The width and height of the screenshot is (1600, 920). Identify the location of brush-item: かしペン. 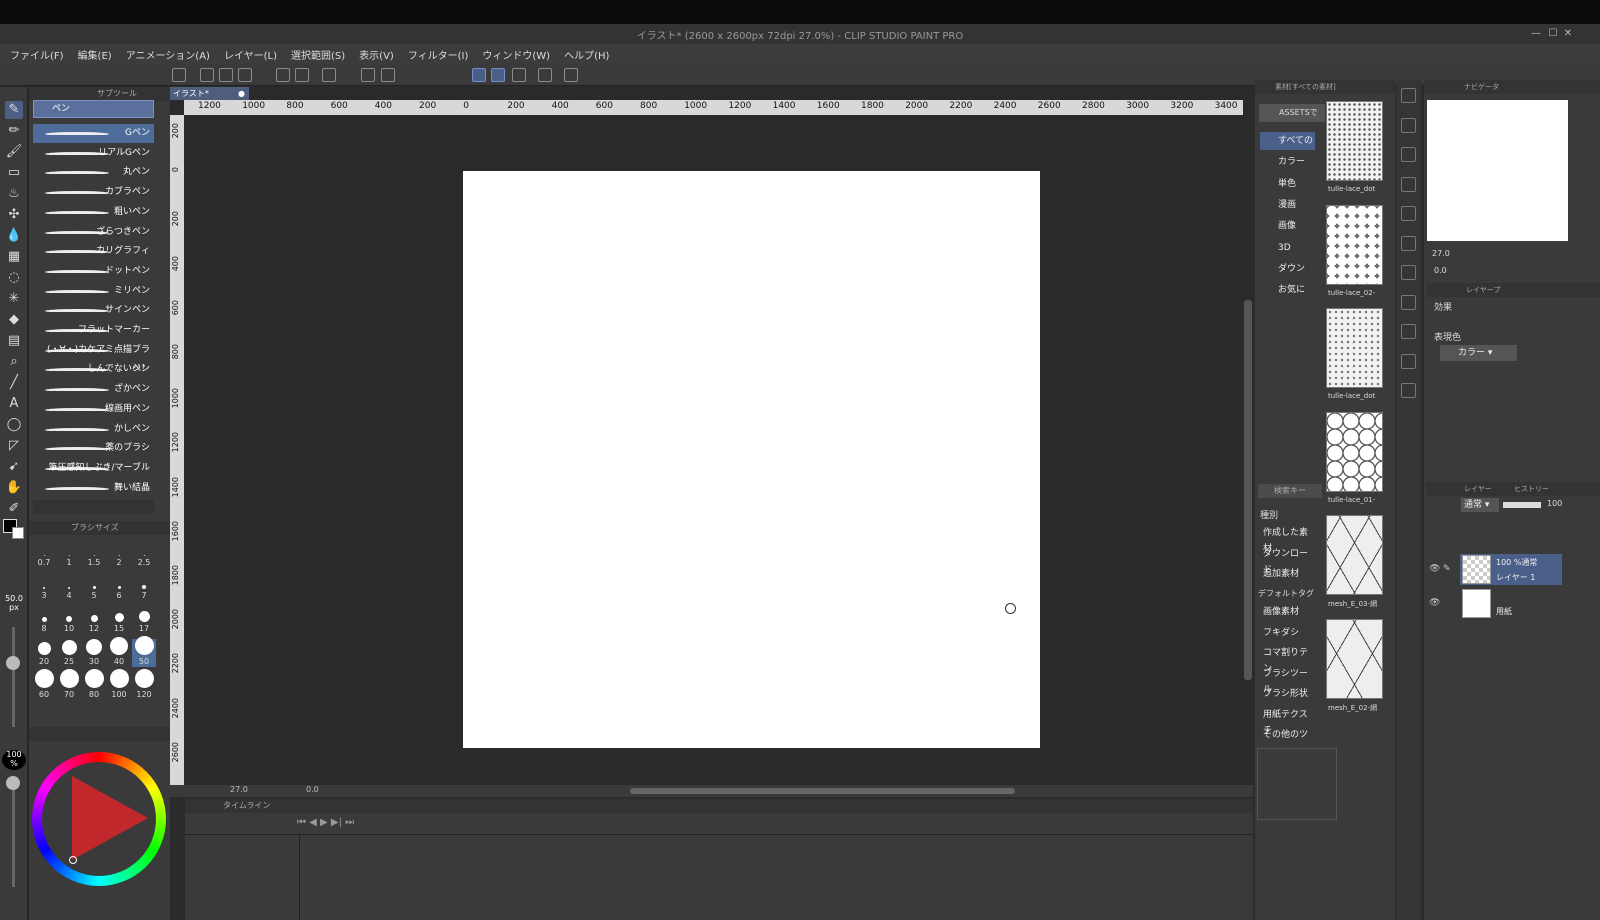
(93, 429).